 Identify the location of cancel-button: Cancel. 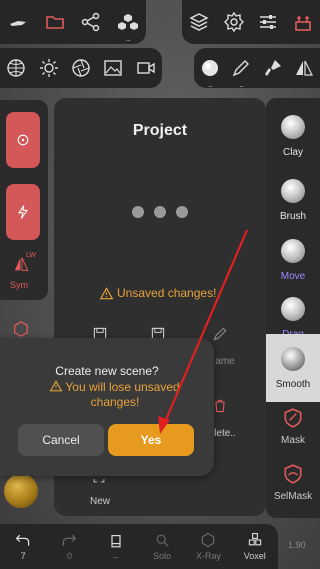
(61, 440).